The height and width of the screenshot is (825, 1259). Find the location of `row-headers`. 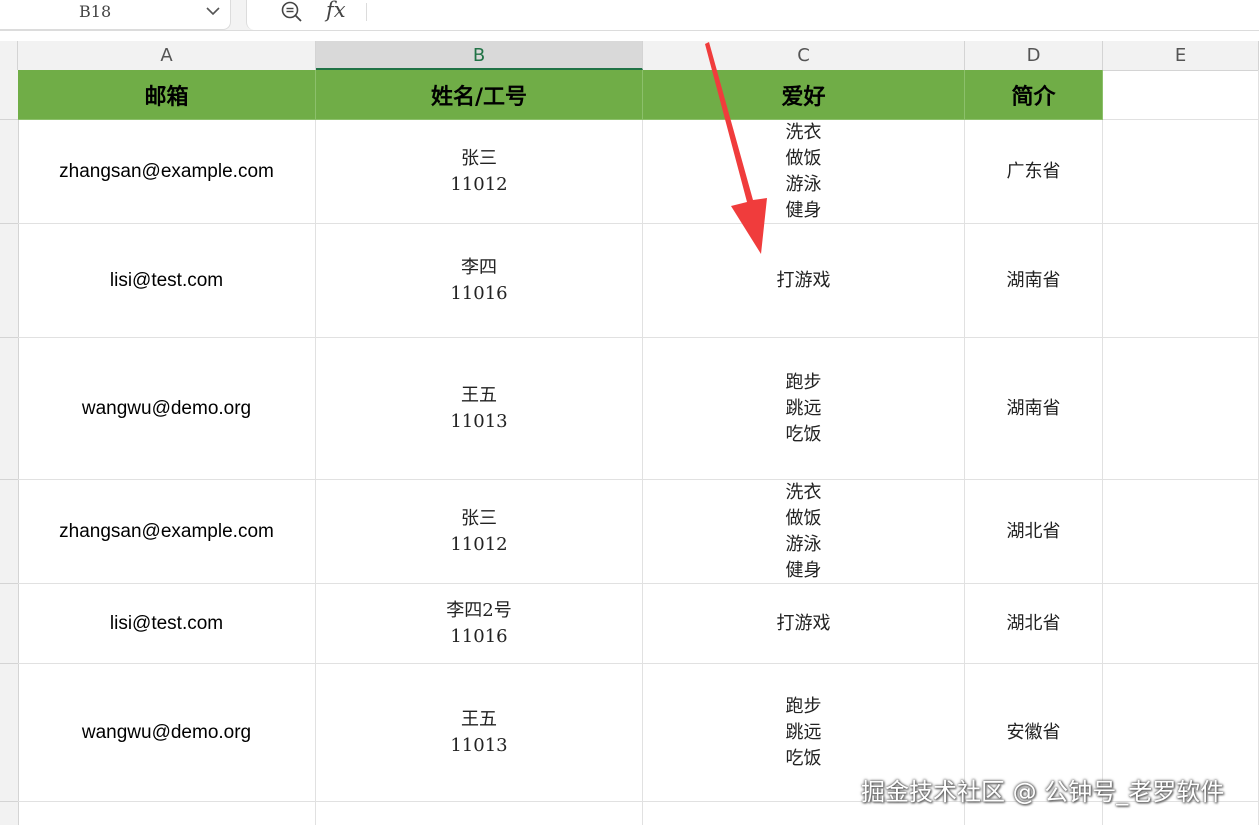

row-headers is located at coordinates (9, 447).